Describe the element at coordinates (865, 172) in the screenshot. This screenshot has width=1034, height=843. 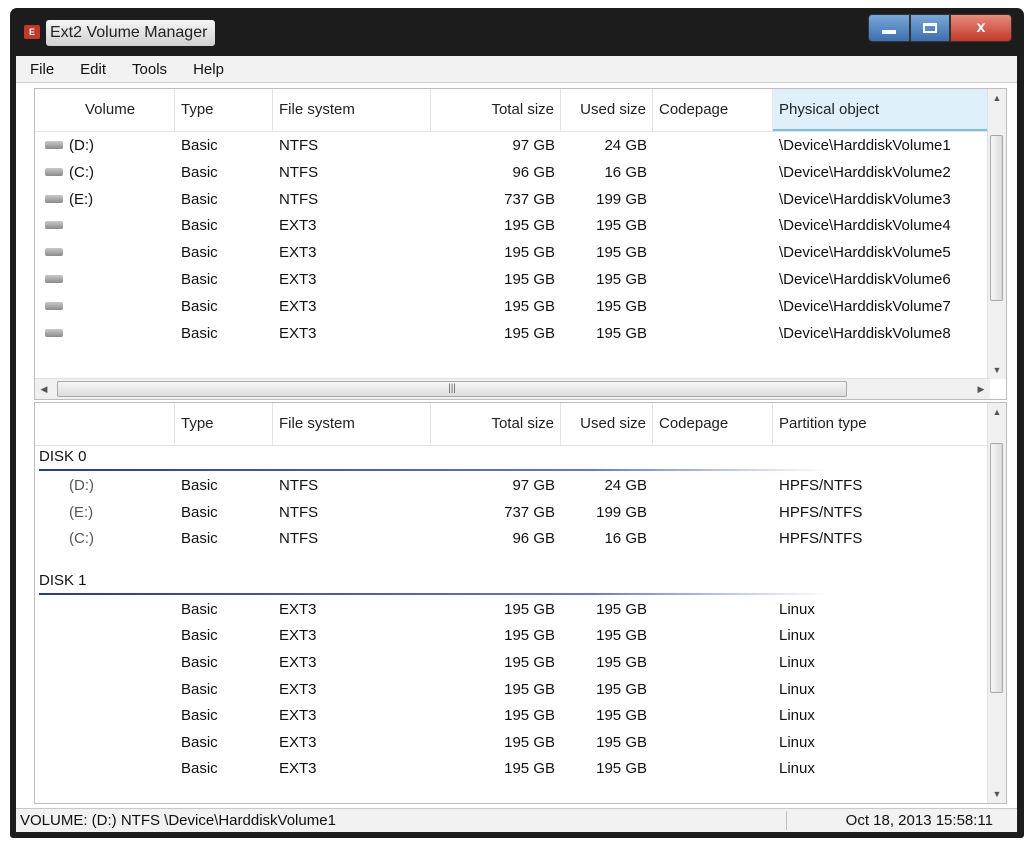
I see `cell-physical-object: \Device\HarddiskVolume2` at that location.